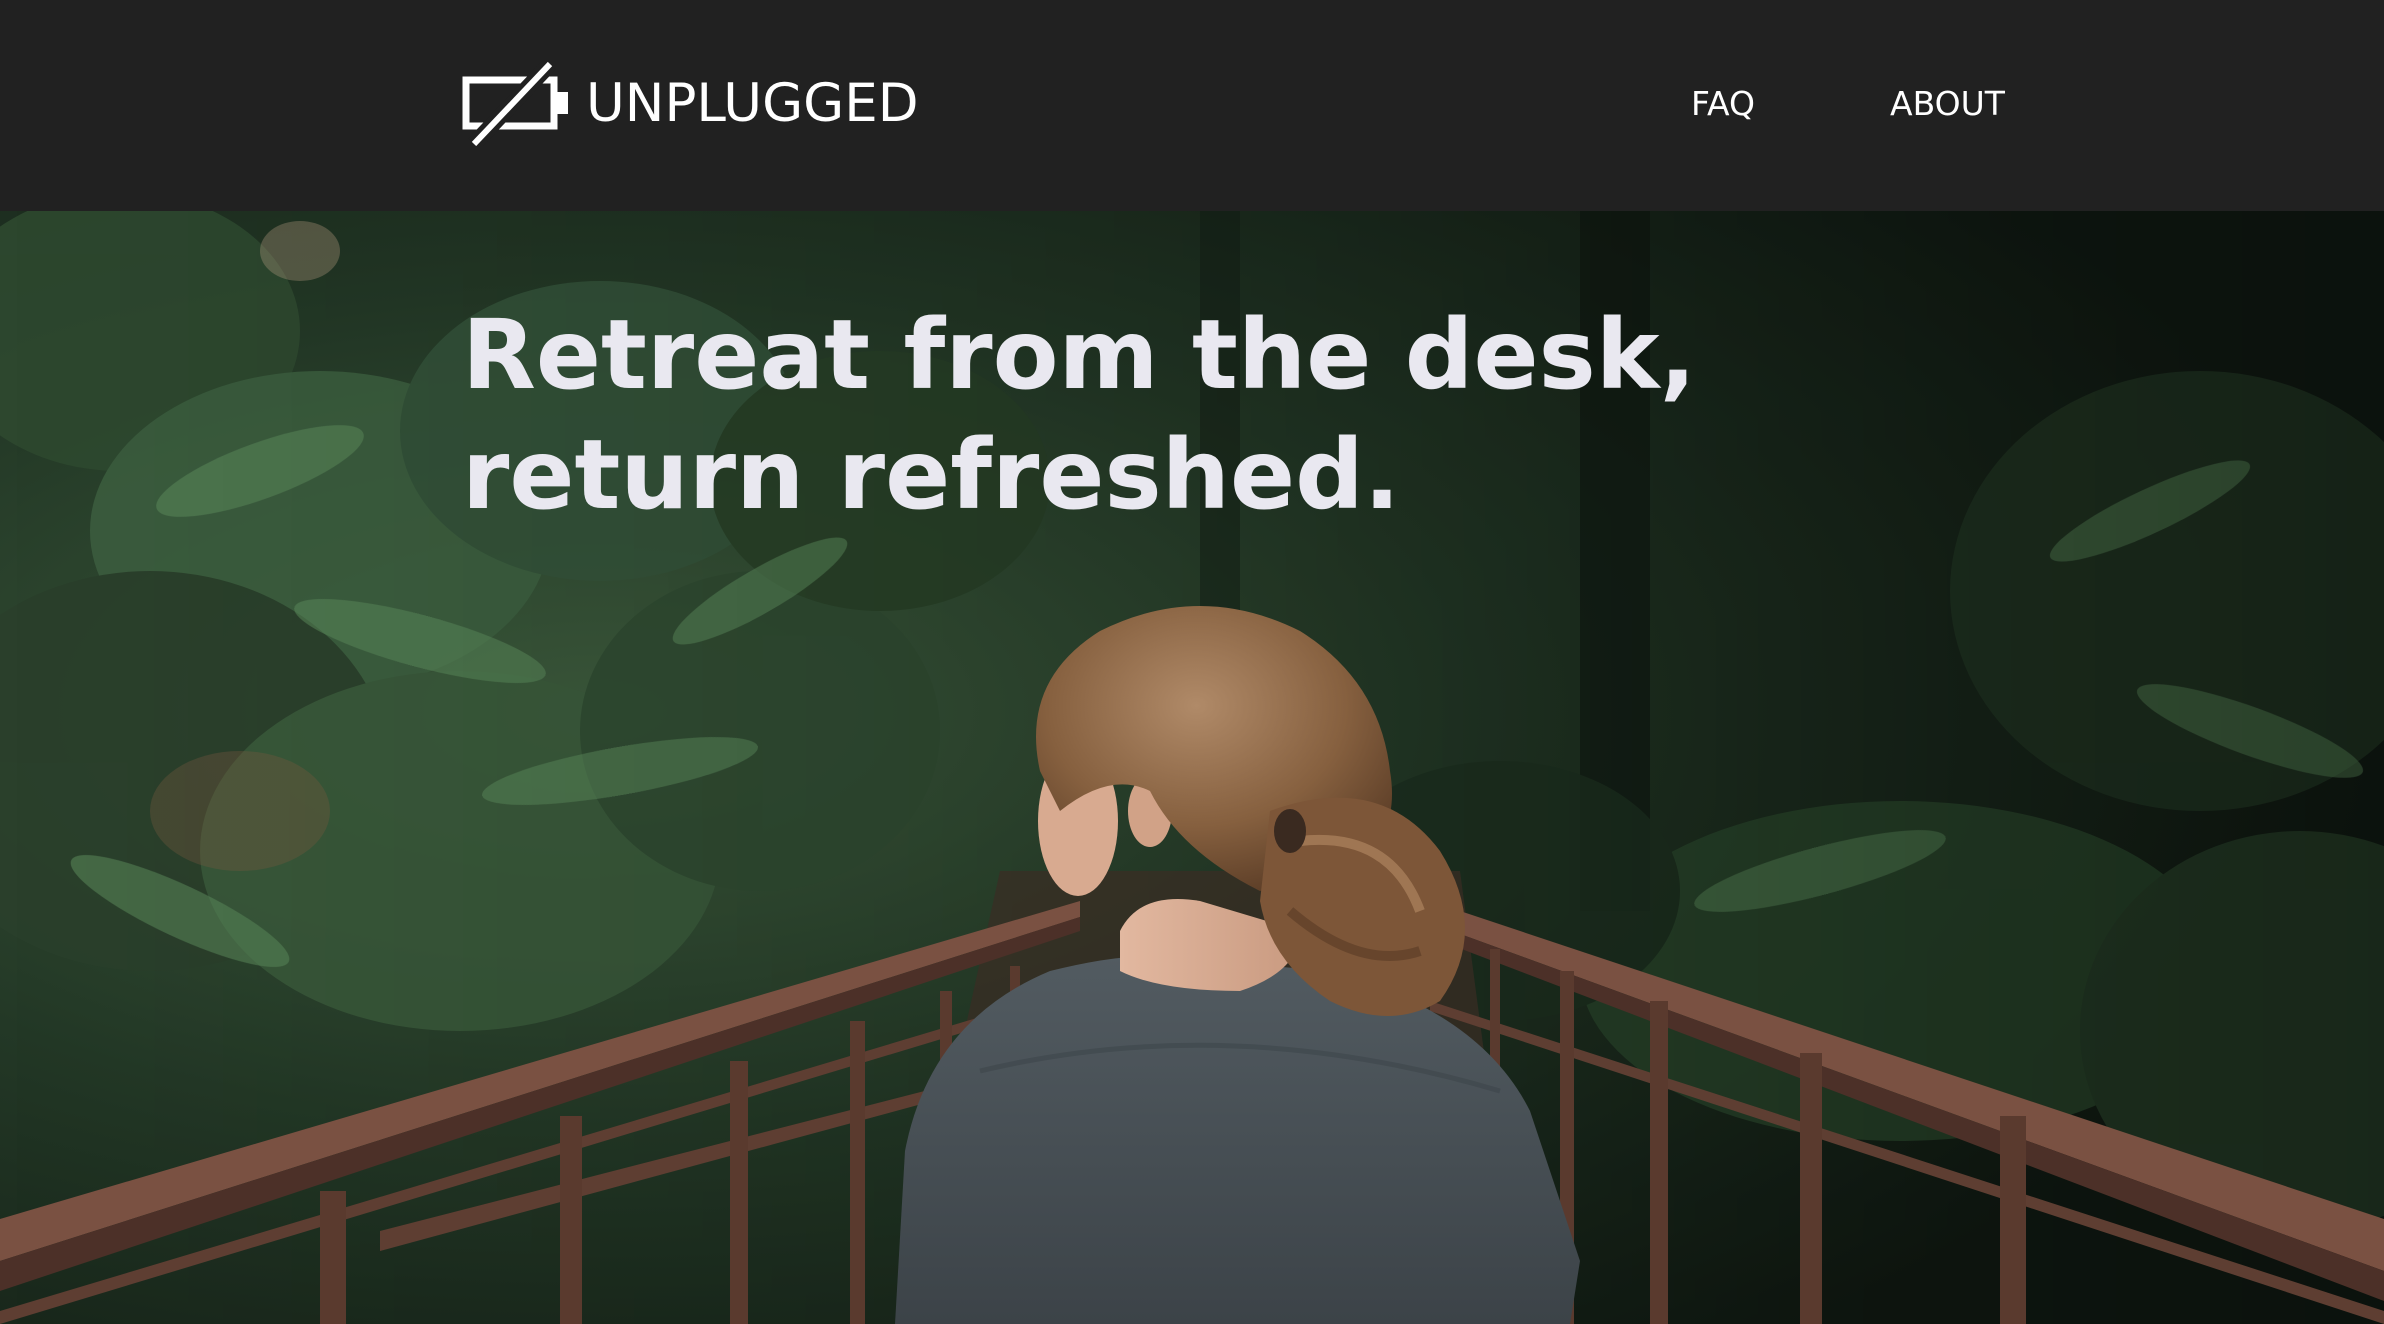 The image size is (2384, 1324). Describe the element at coordinates (1723, 104) in the screenshot. I see `nav-link-faq: FAQ` at that location.